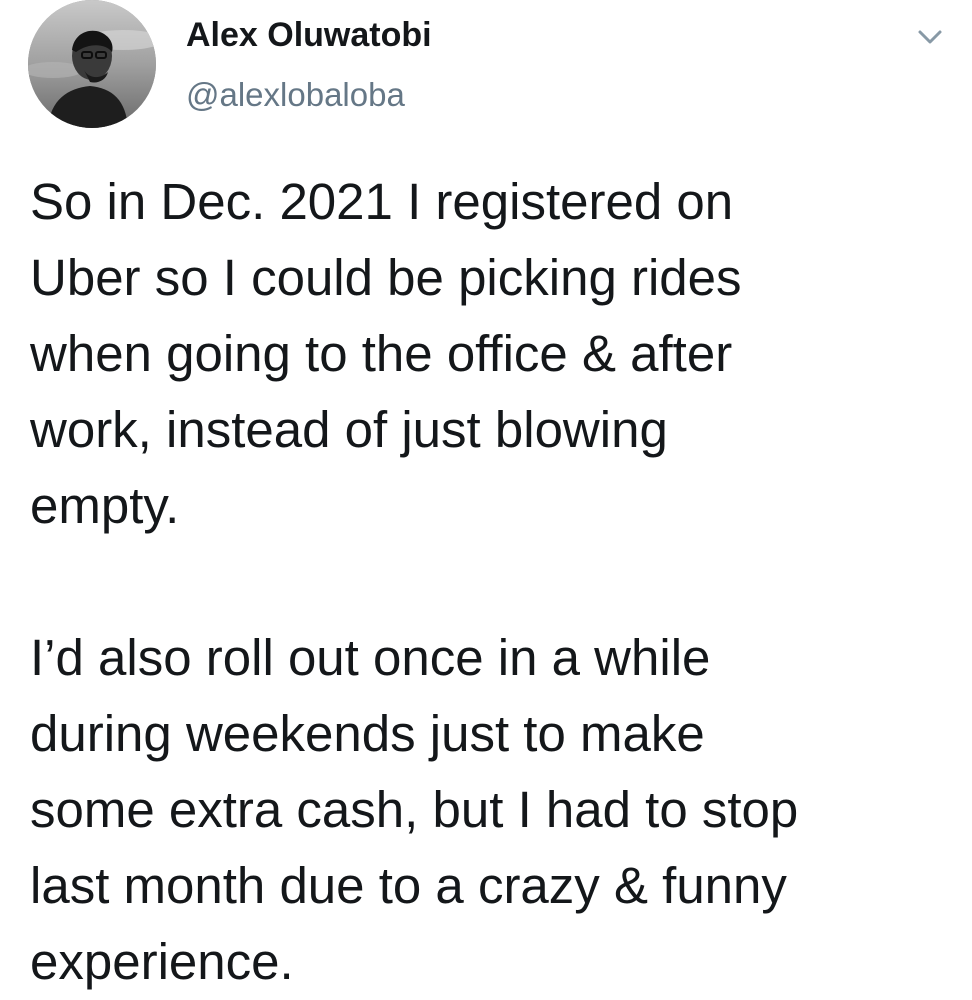 Image resolution: width=972 pixels, height=1000 pixels. I want to click on avatar, so click(92, 64).